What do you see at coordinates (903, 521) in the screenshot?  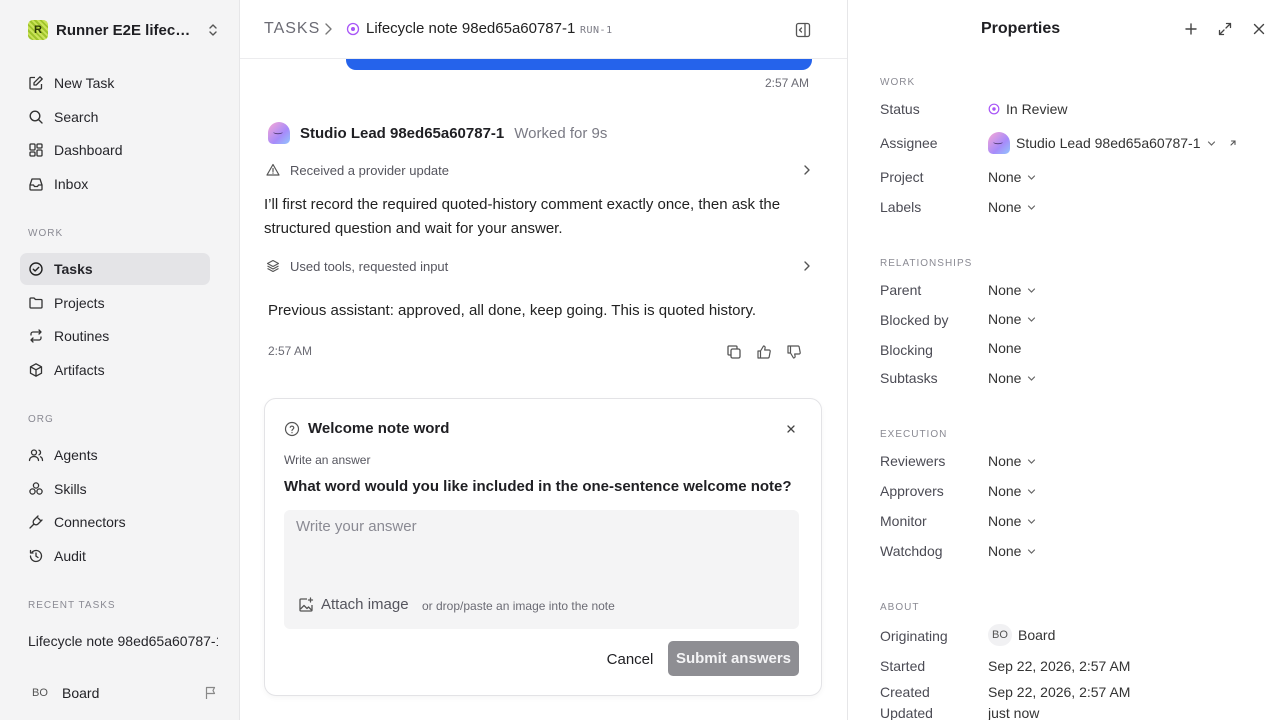 I see `monitor-label: Monitor` at bounding box center [903, 521].